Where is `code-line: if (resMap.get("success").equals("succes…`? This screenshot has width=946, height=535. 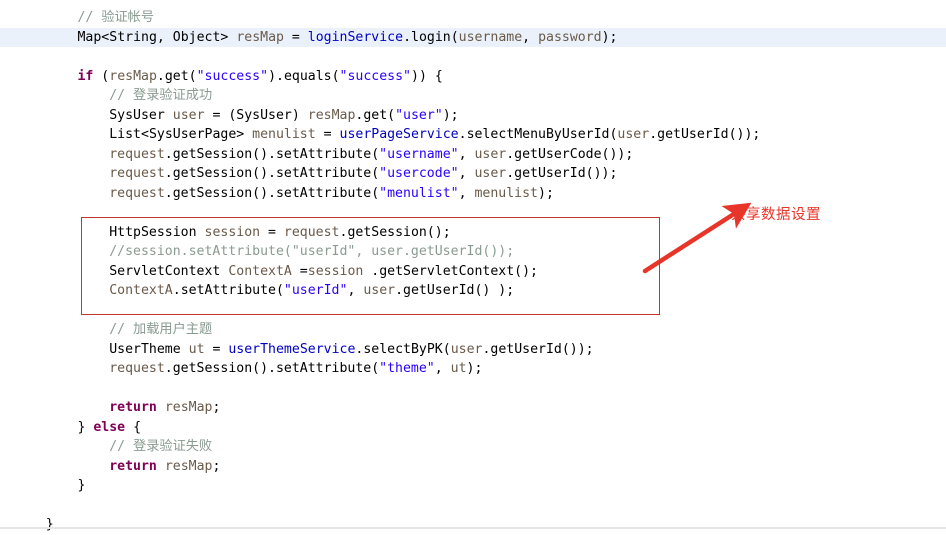
code-line: if (resMap.get("success").equals("succes… is located at coordinates (260, 76).